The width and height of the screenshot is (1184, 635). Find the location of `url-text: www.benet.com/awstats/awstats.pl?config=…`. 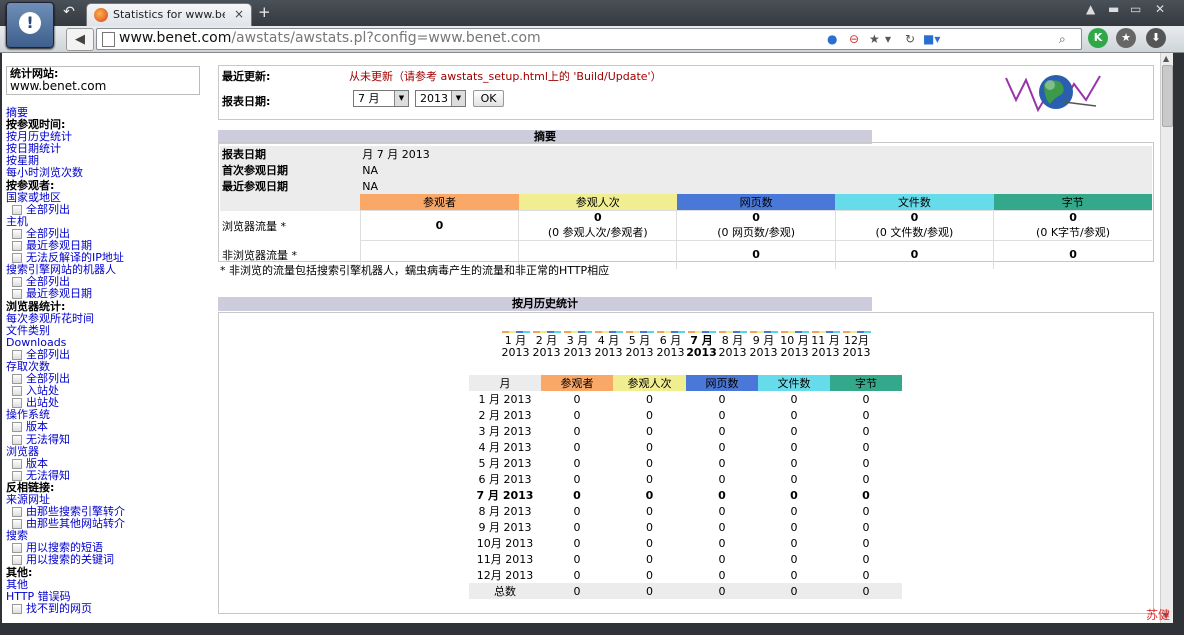

url-text: www.benet.com/awstats/awstats.pl?config=… is located at coordinates (330, 38).